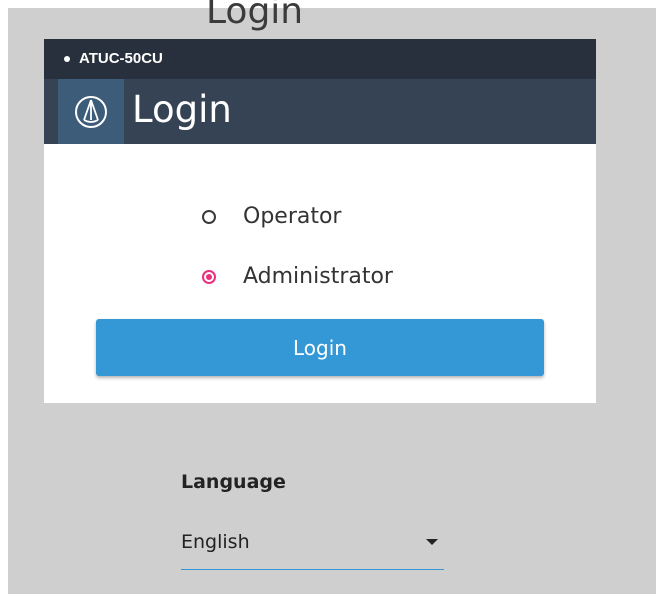  Describe the element at coordinates (320, 111) in the screenshot. I see `login-header: Login` at that location.